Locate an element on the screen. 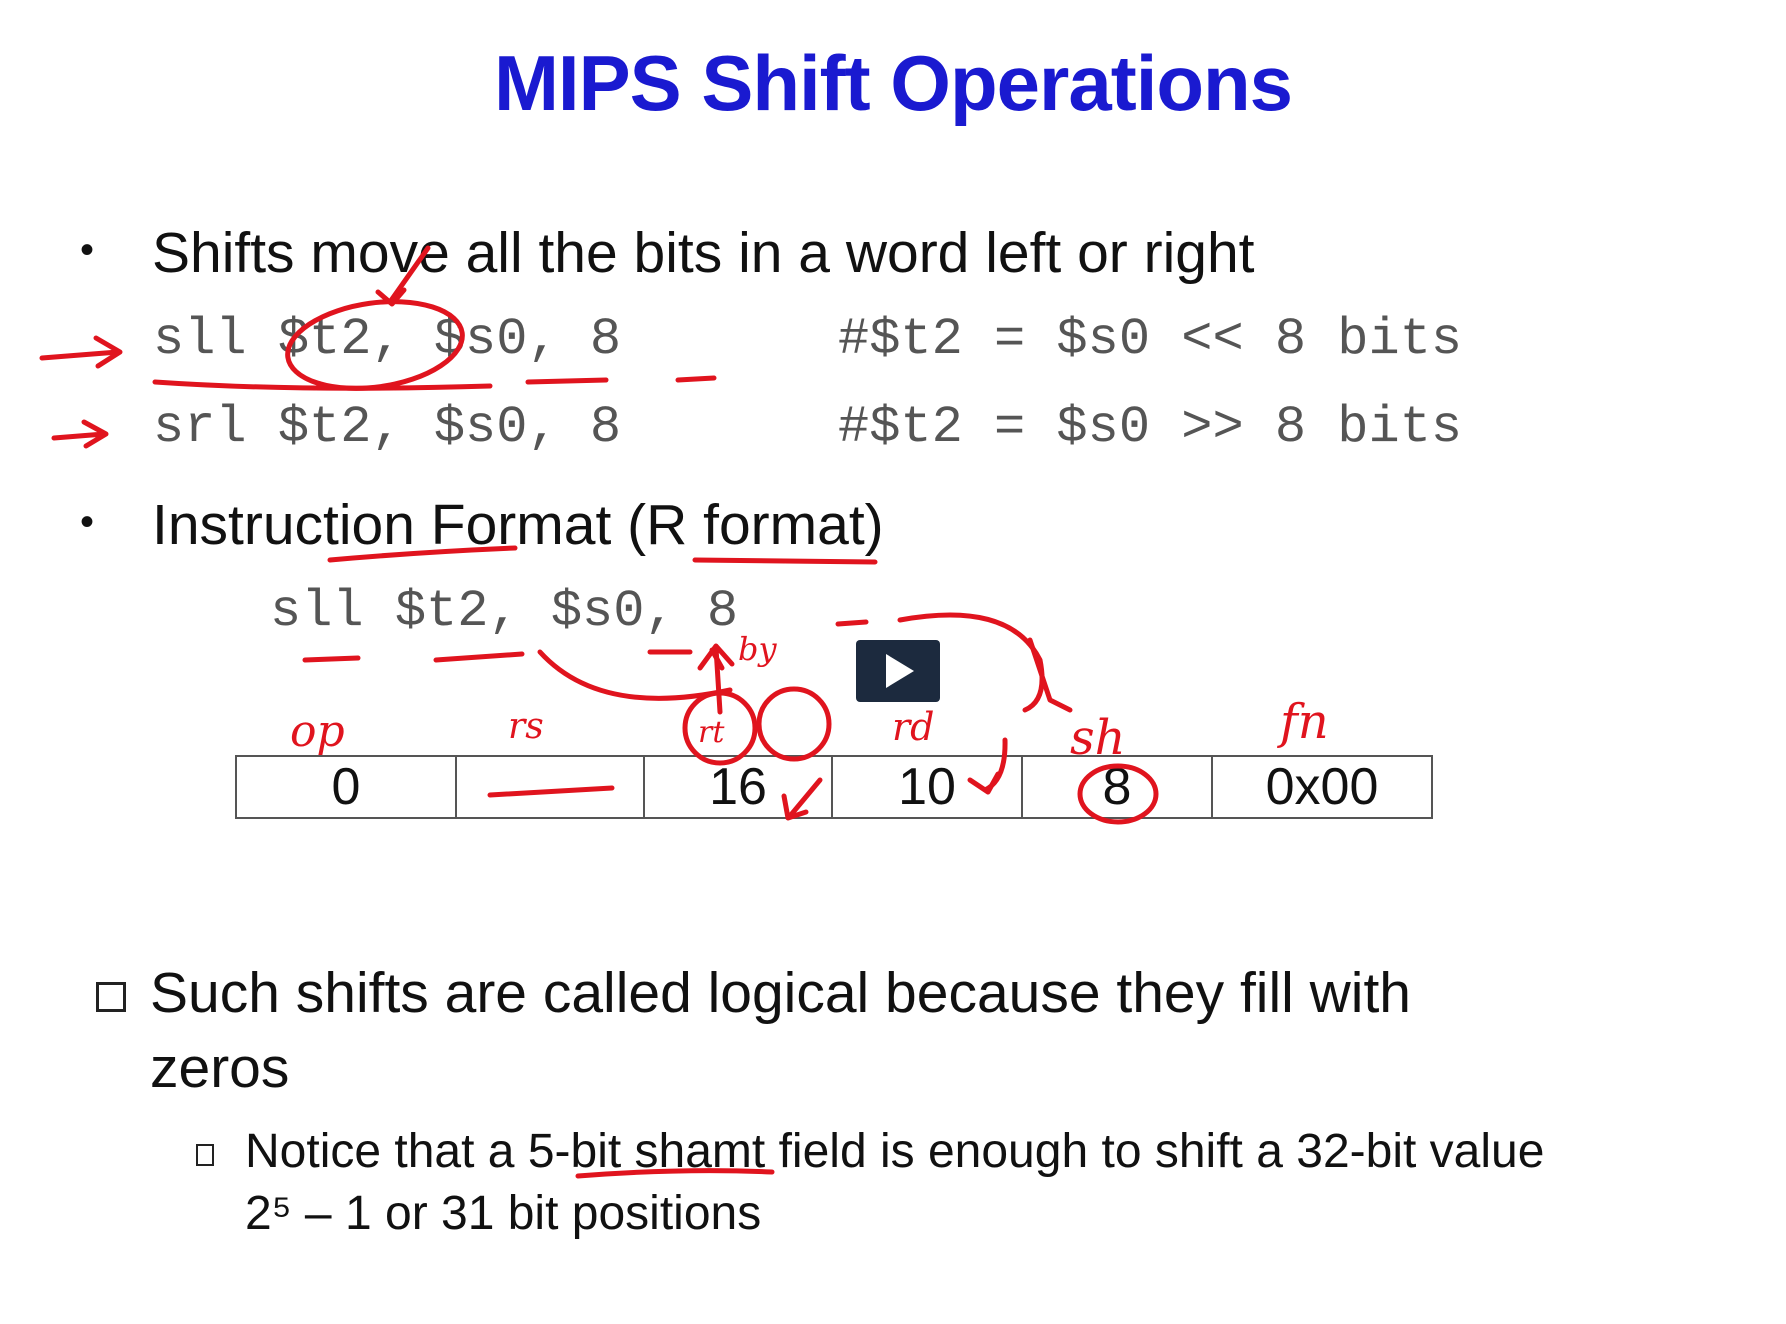 The image size is (1786, 1324). arrow-sll is located at coordinates (81, 352).